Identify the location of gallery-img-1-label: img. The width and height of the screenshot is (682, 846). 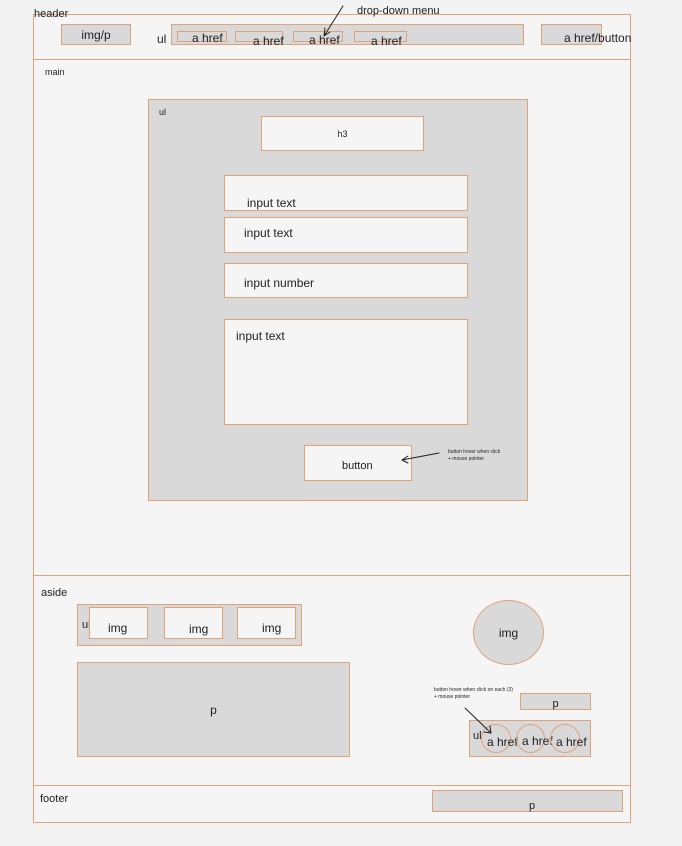
(118, 628).